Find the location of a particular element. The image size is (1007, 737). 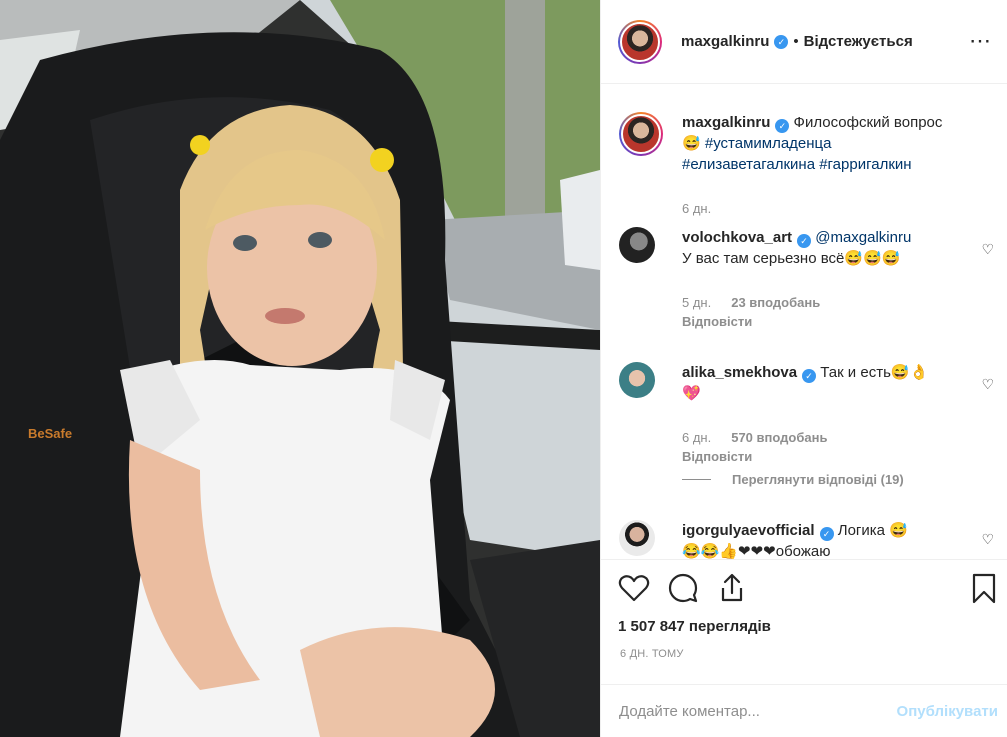

publish-comment-button: Опублікувати is located at coordinates (947, 711).